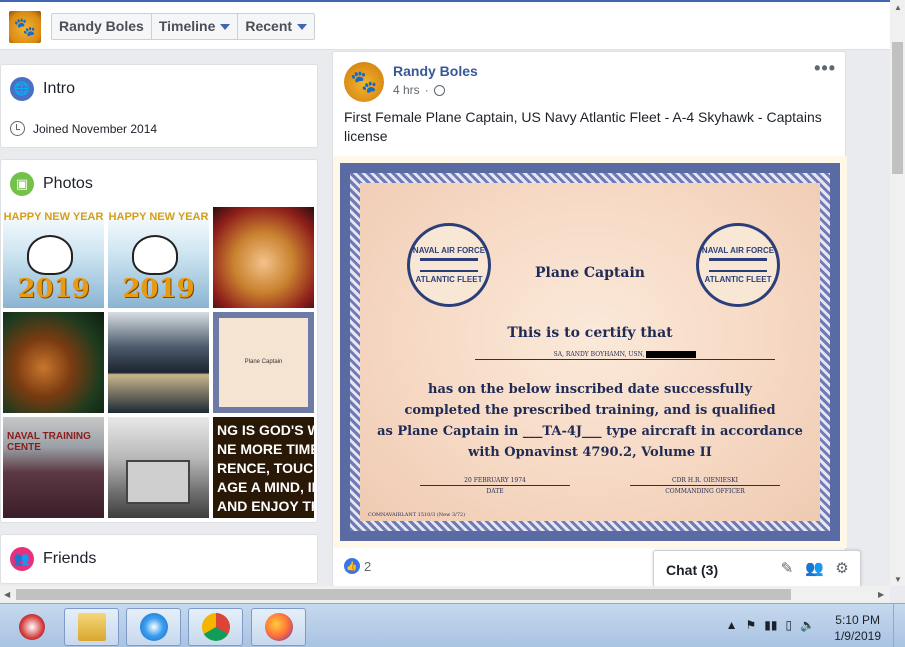  I want to click on joined-date: Joined November 2014, so click(83, 128).